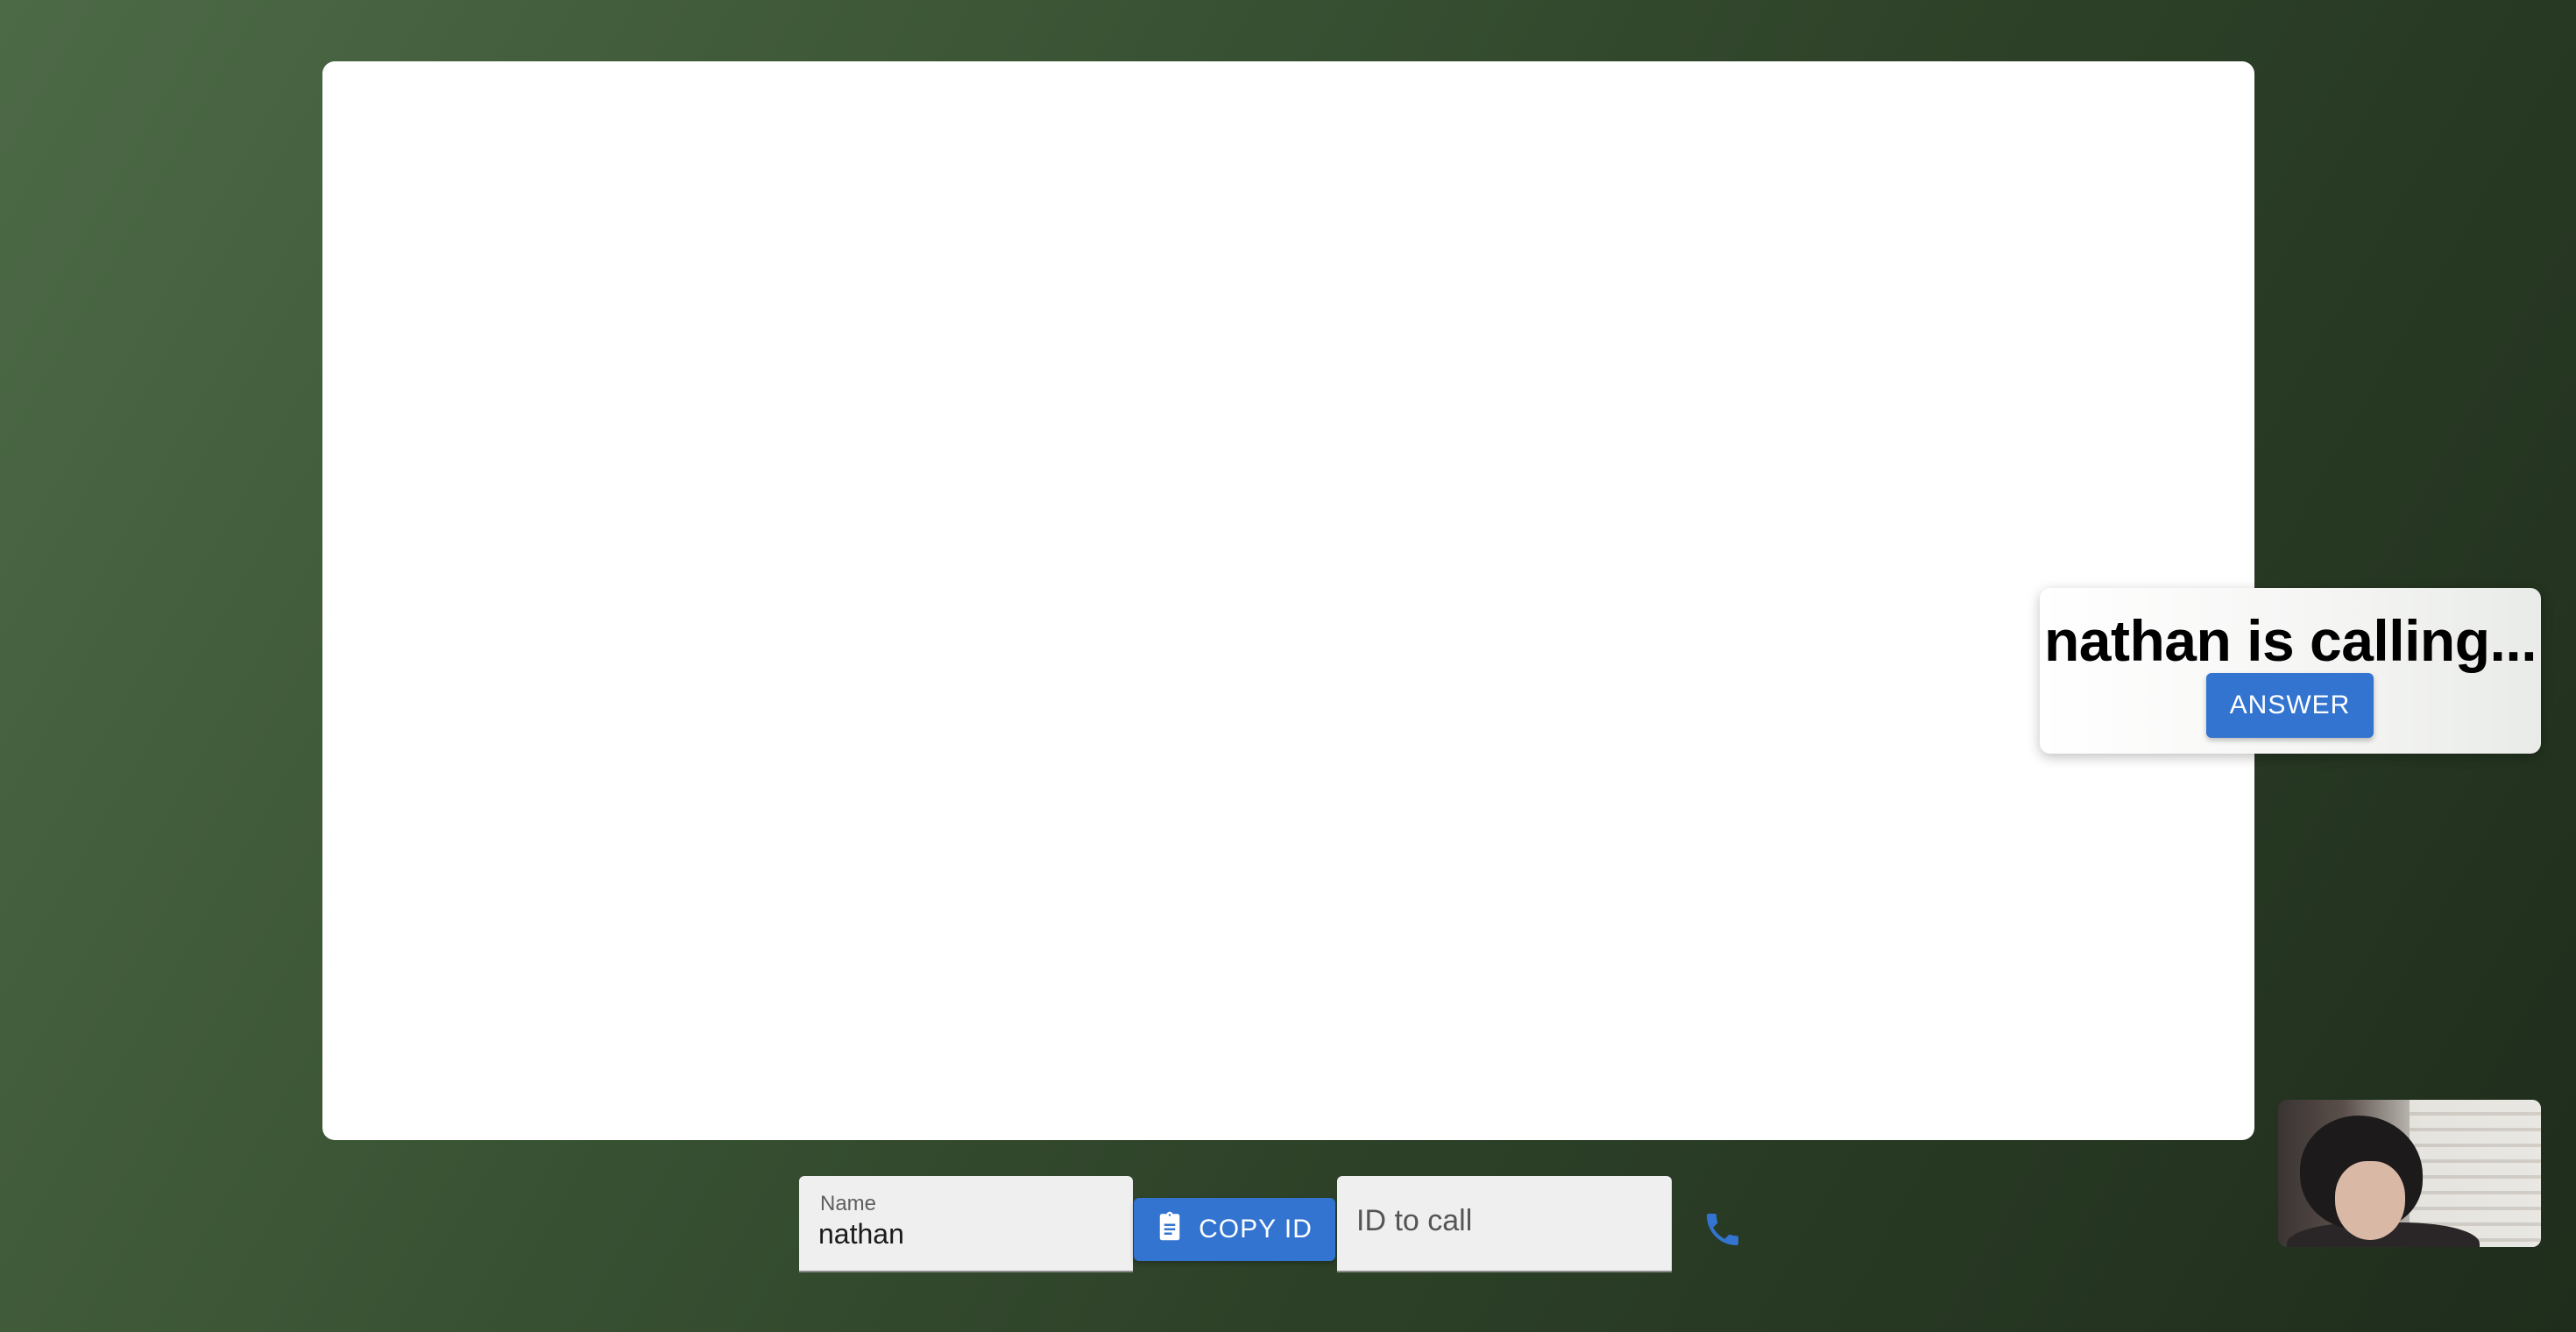  Describe the element at coordinates (1256, 1229) in the screenshot. I see `copy-id-label: COPY ID` at that location.